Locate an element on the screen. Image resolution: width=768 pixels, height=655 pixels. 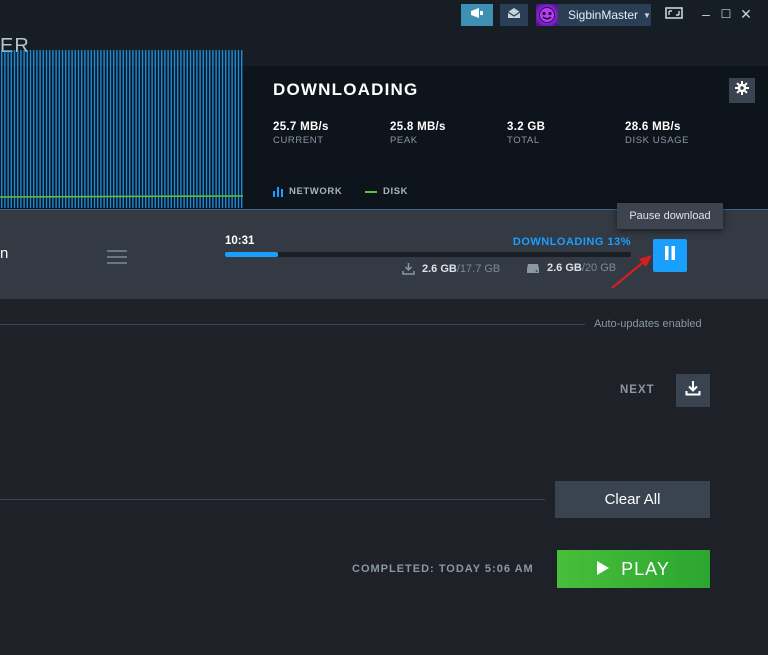
account-menu-button: SigbinMaster ▼ is located at coordinates (593, 15).